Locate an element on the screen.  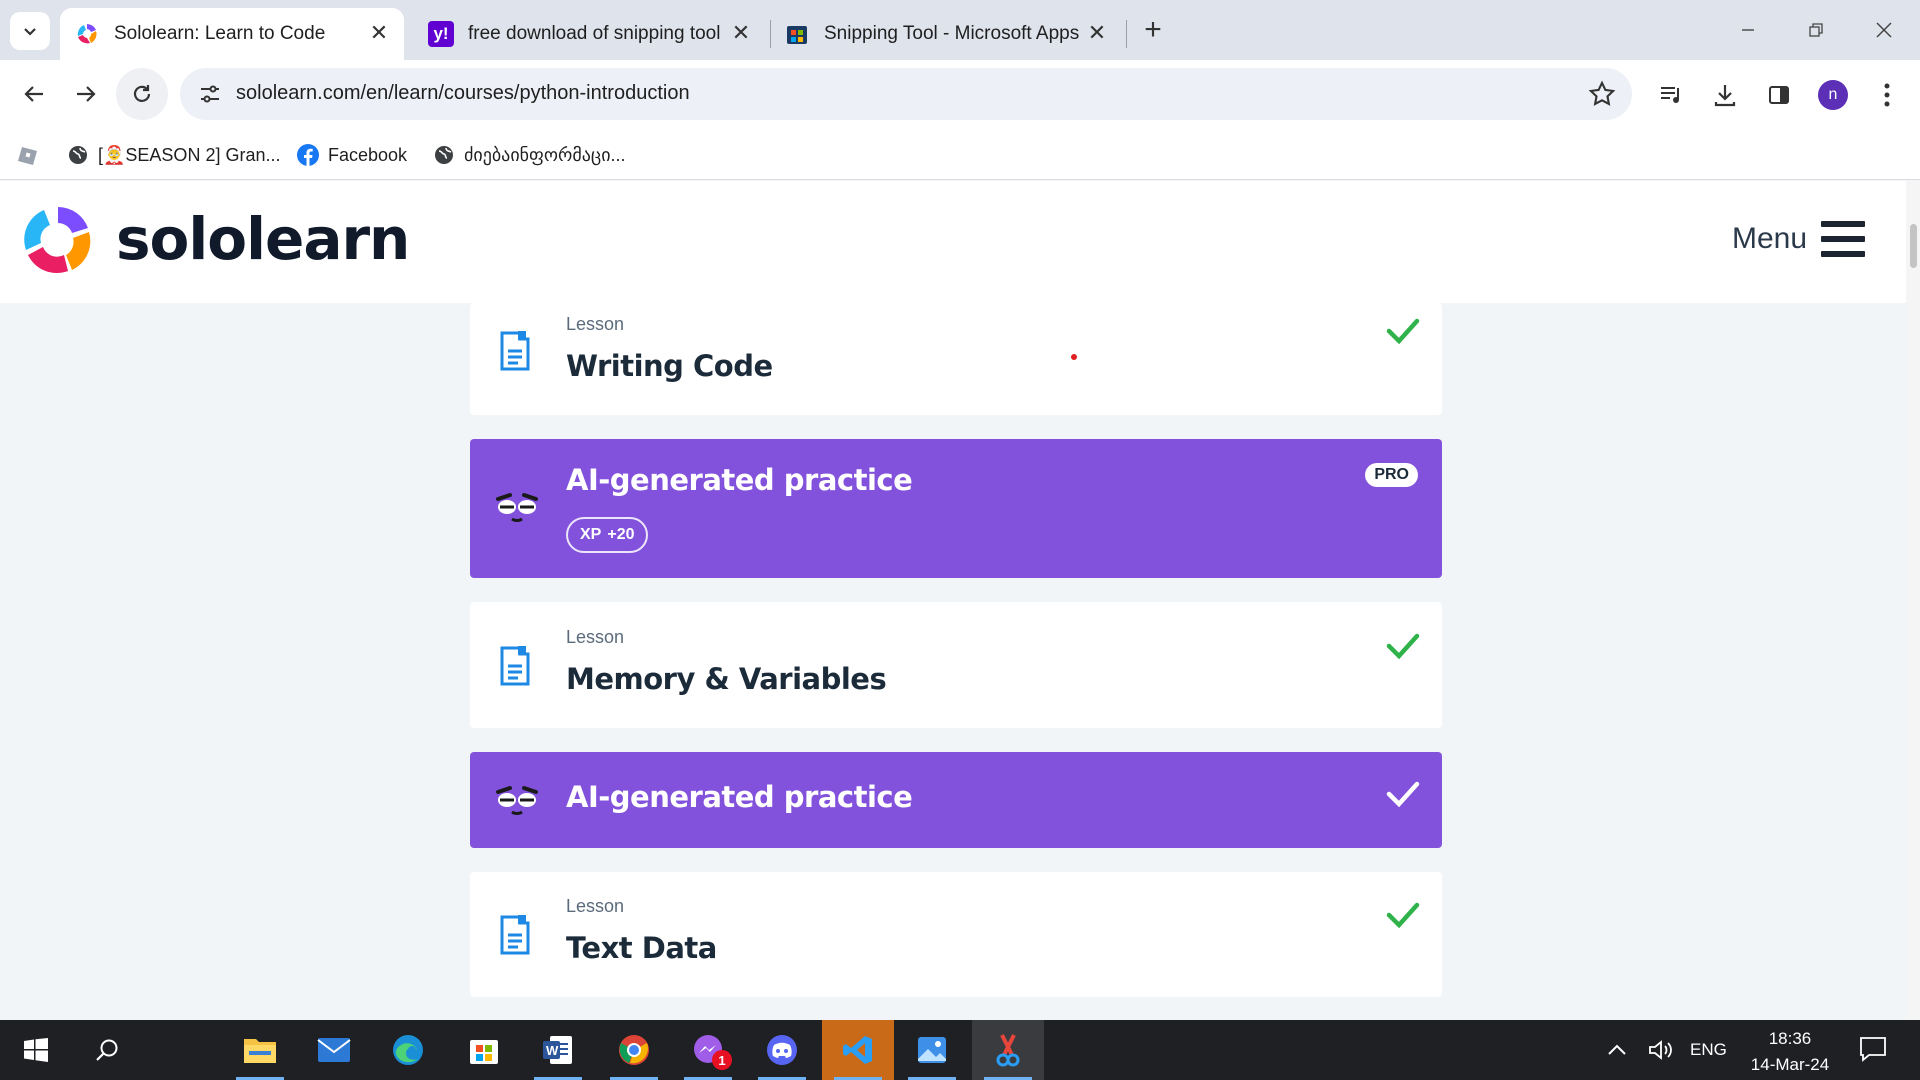
arrow-right-icon is located at coordinates (86, 94).